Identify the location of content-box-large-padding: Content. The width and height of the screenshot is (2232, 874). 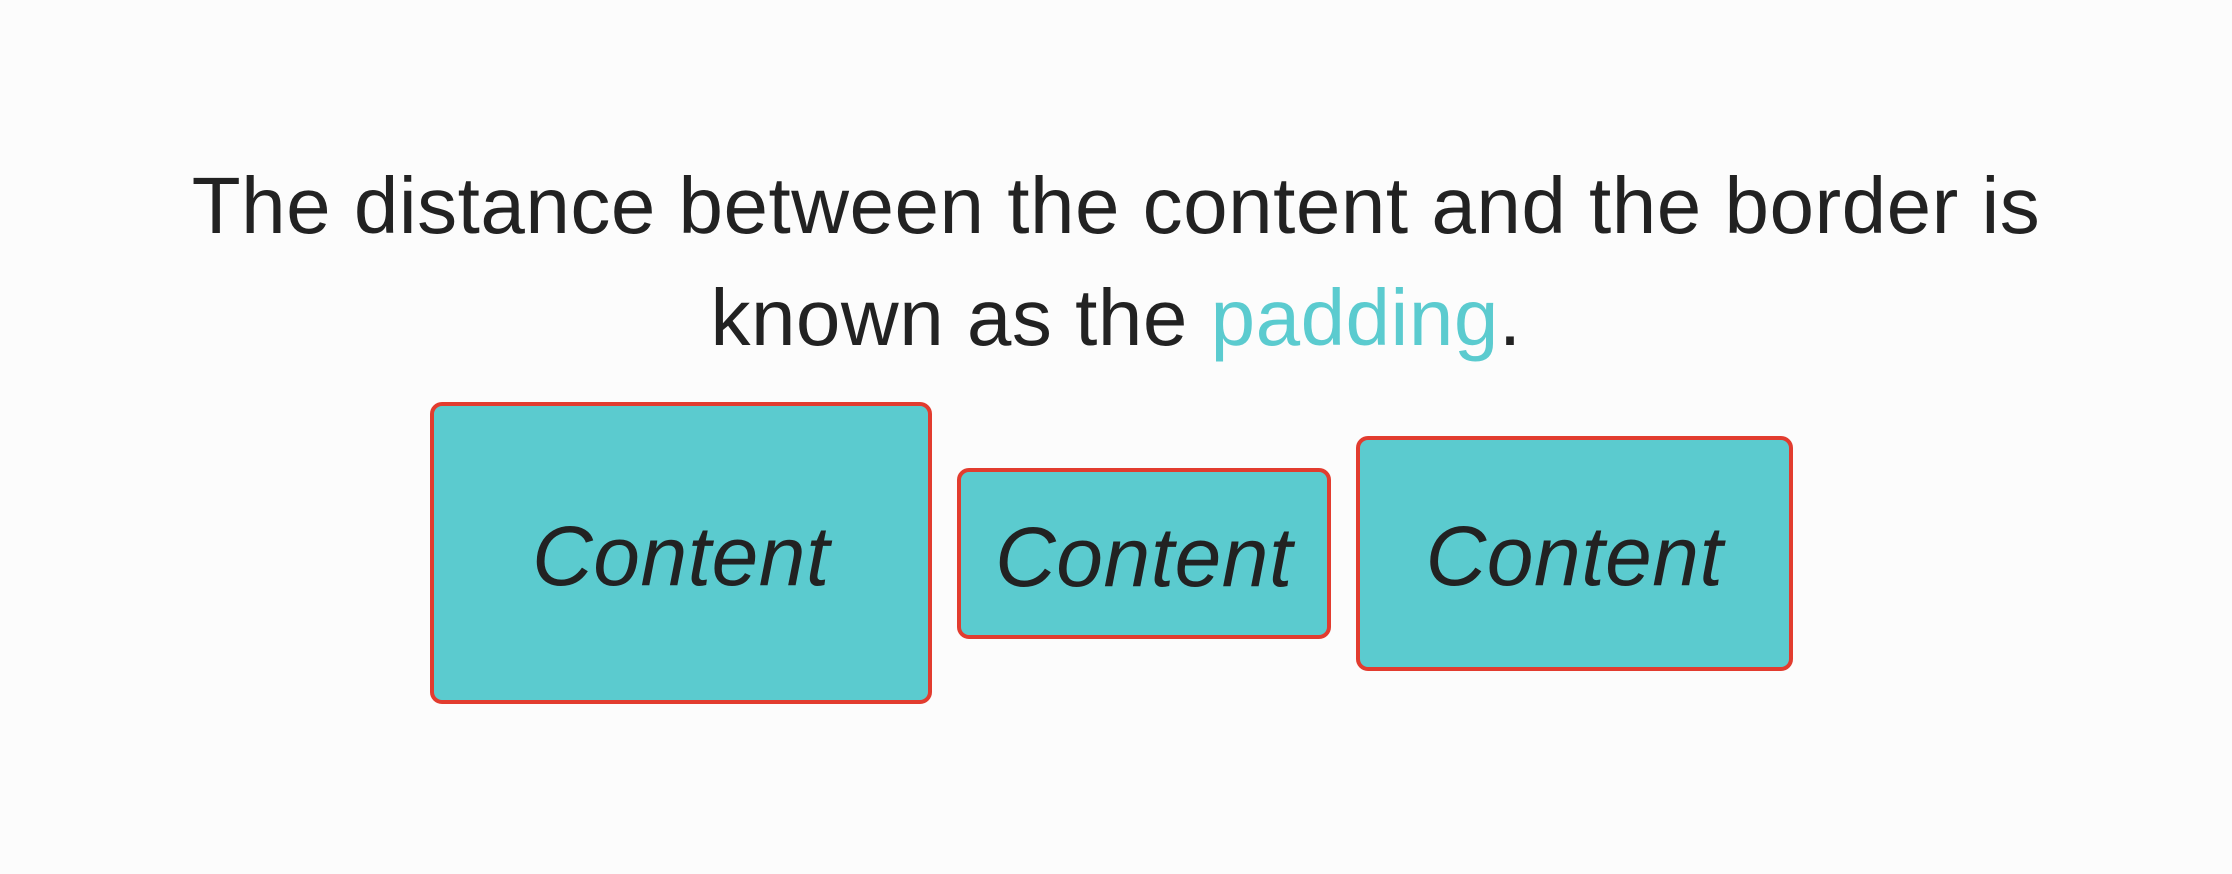
(681, 553).